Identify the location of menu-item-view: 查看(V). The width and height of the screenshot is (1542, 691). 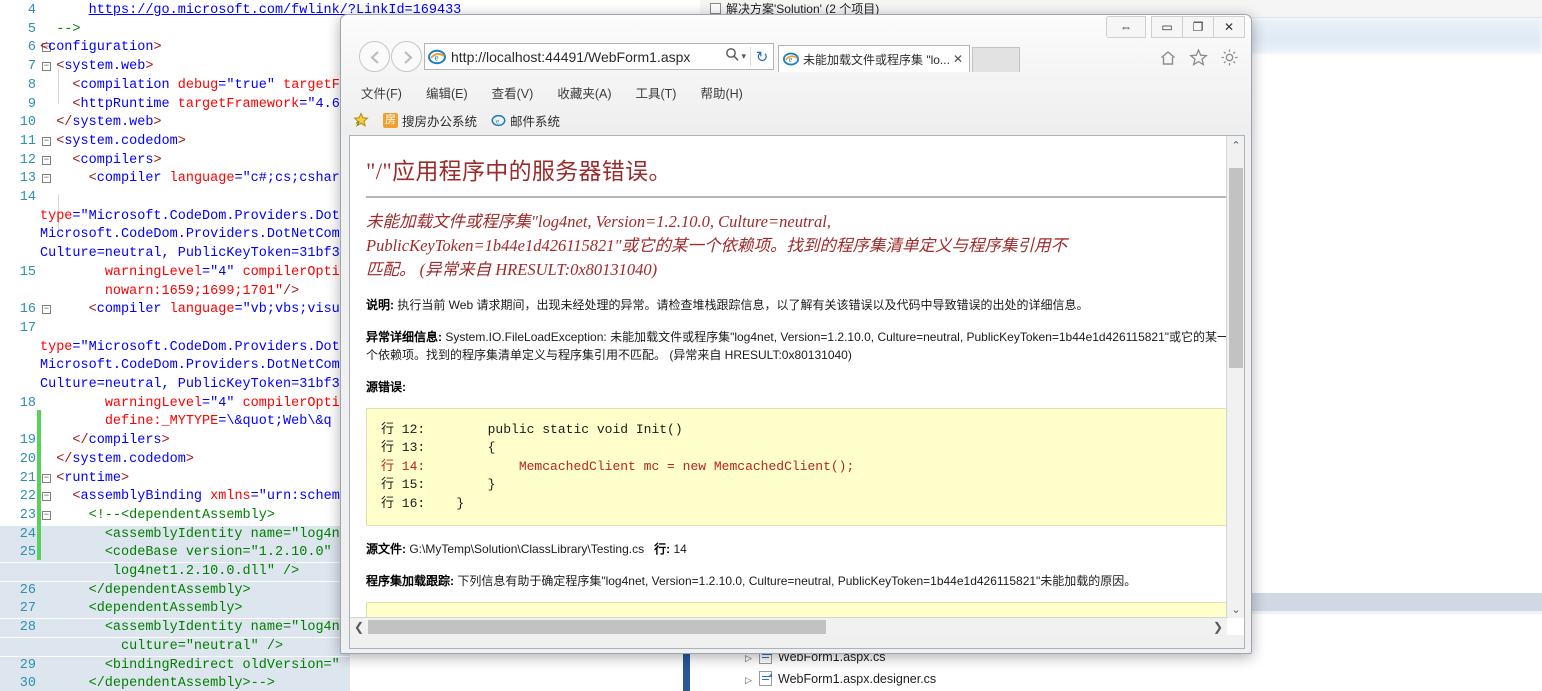
(513, 92).